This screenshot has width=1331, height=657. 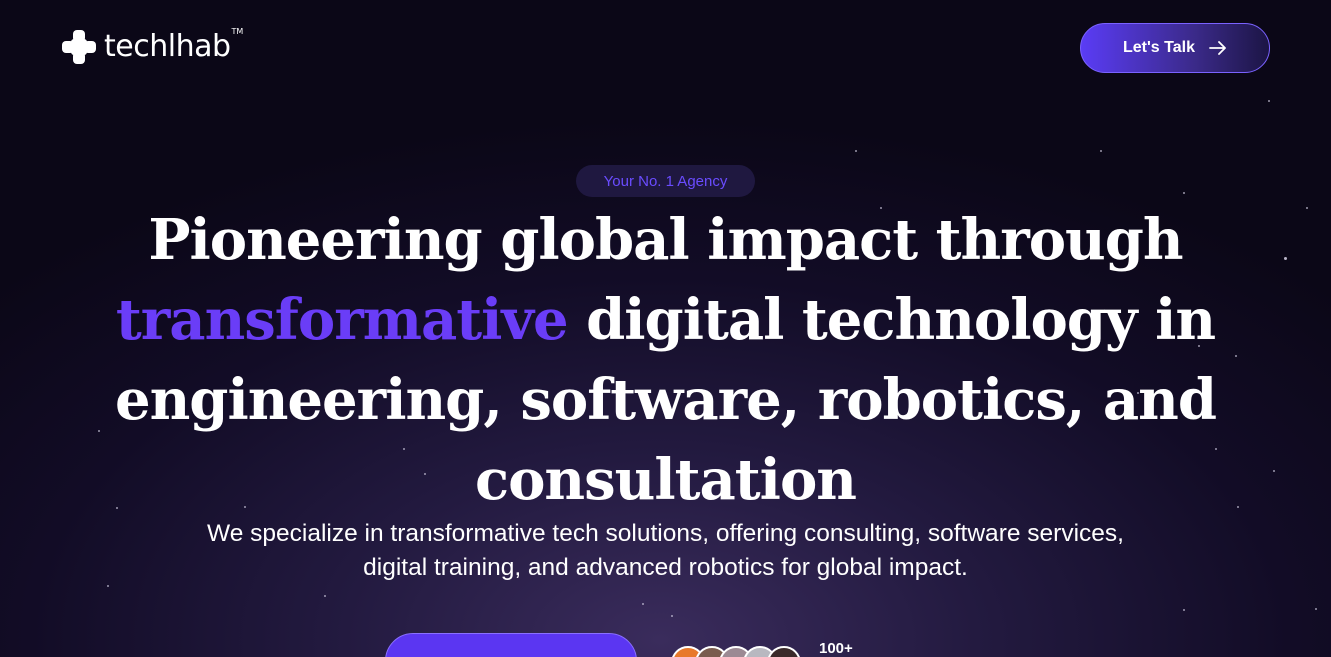 I want to click on headline-line-4: consultation, so click(x=665, y=480).